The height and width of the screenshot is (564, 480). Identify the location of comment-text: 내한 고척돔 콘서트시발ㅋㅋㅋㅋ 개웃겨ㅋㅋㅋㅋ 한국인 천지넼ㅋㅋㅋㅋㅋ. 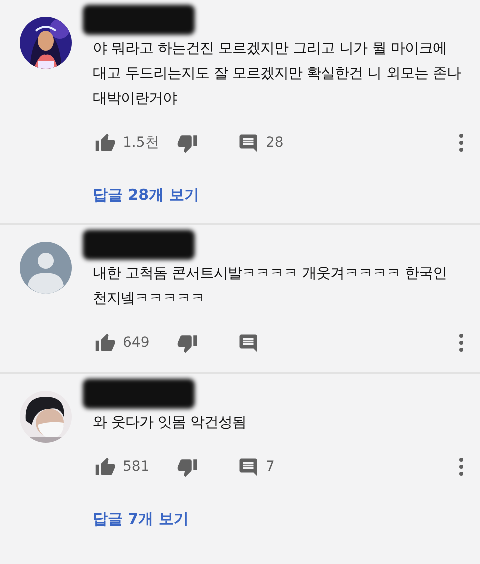
(270, 287).